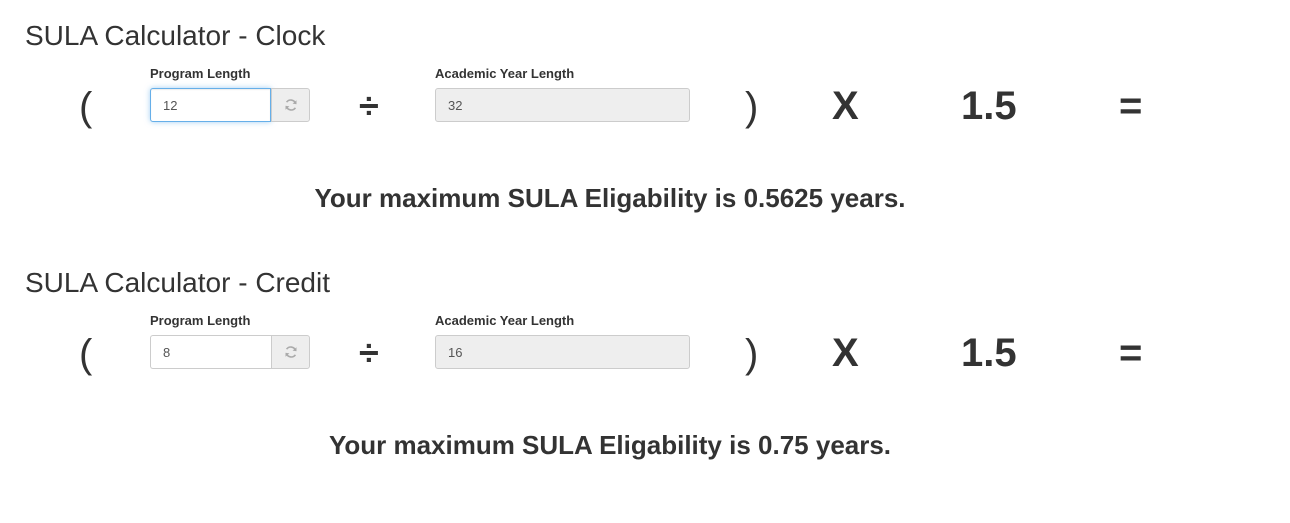  I want to click on calculator-title: SULA Calculator - Clock, so click(175, 35).